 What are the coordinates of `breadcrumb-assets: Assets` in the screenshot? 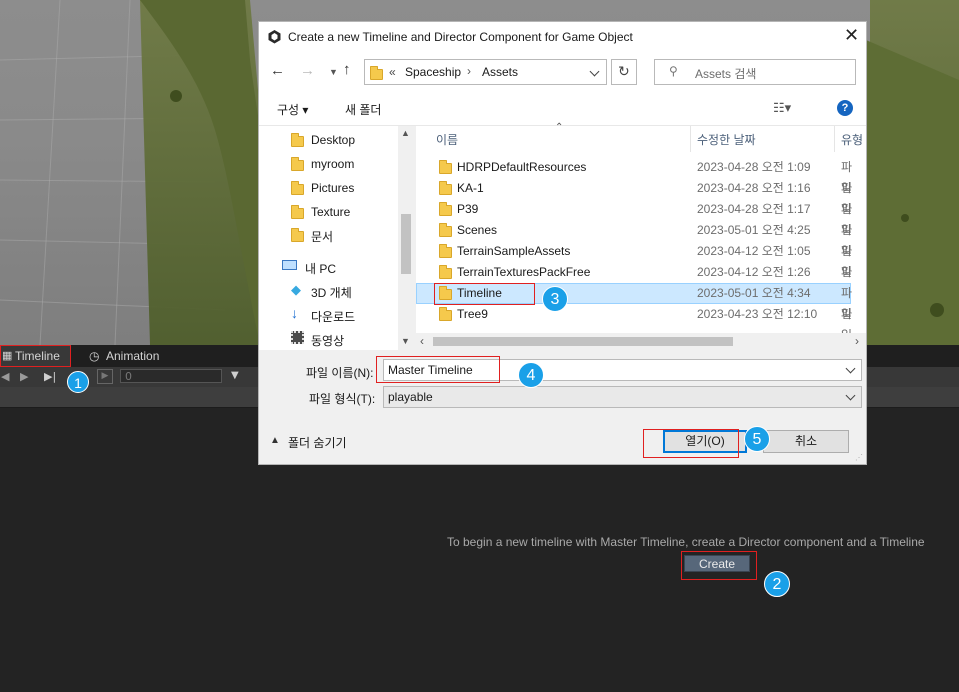 It's located at (500, 72).